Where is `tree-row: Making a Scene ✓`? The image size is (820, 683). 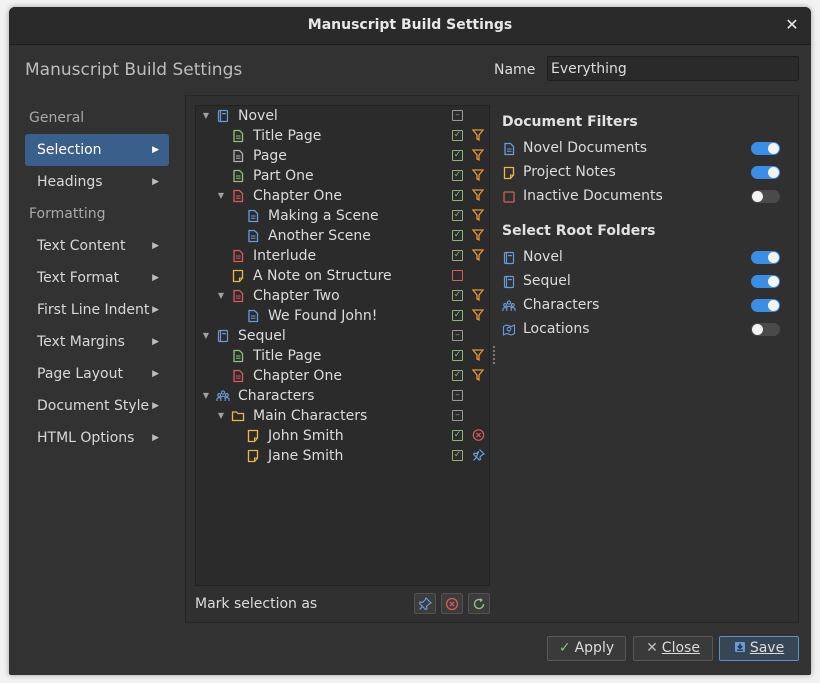 tree-row: Making a Scene ✓ is located at coordinates (342, 216).